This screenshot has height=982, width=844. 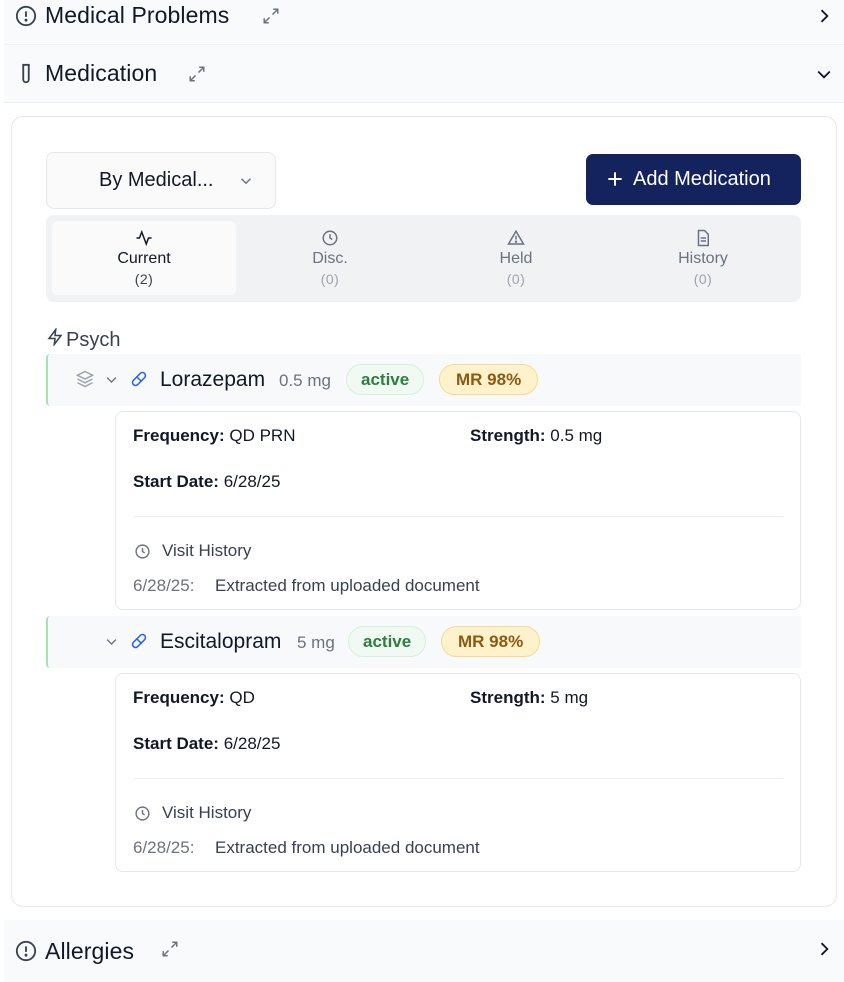 What do you see at coordinates (90, 950) in the screenshot?
I see `section-title-allergies: Allergies` at bounding box center [90, 950].